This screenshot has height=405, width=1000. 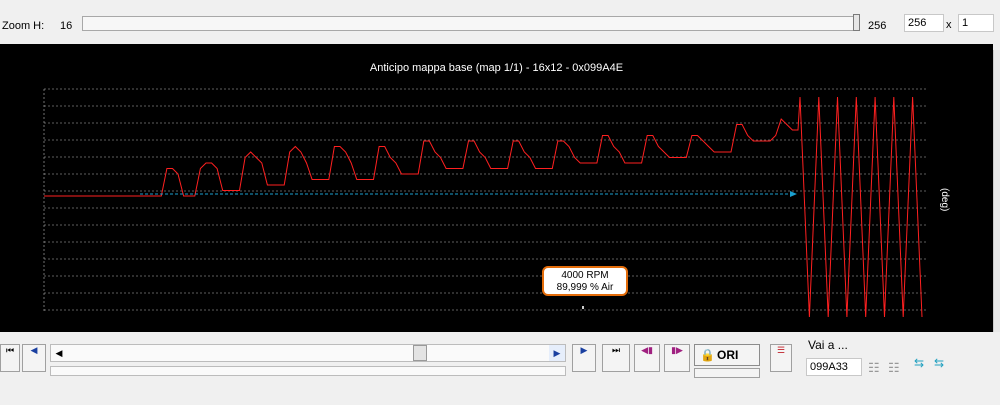 What do you see at coordinates (585, 287) in the screenshot?
I see `tooltip-air: 89,999 % Air` at bounding box center [585, 287].